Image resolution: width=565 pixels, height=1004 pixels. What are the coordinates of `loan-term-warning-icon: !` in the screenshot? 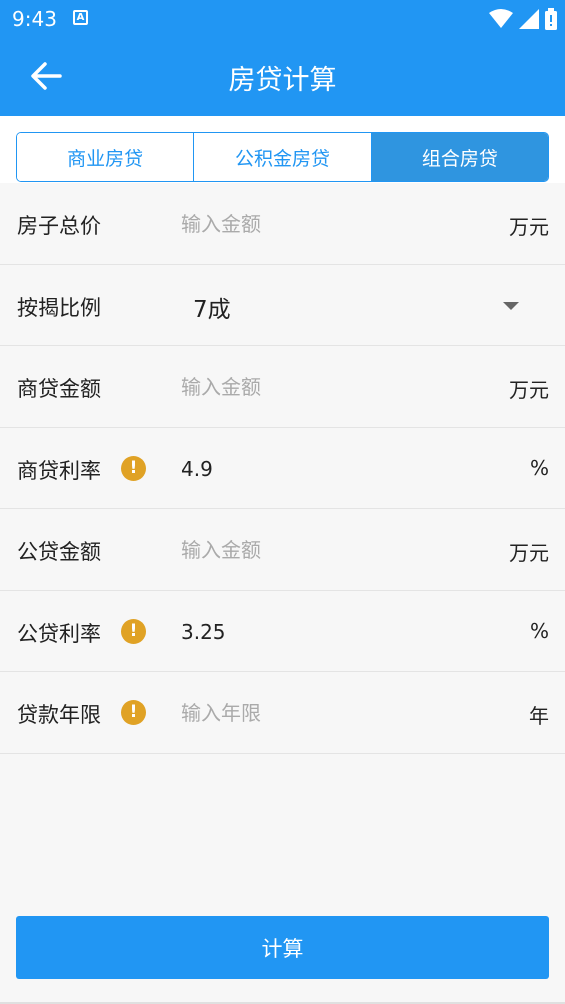 It's located at (133, 712).